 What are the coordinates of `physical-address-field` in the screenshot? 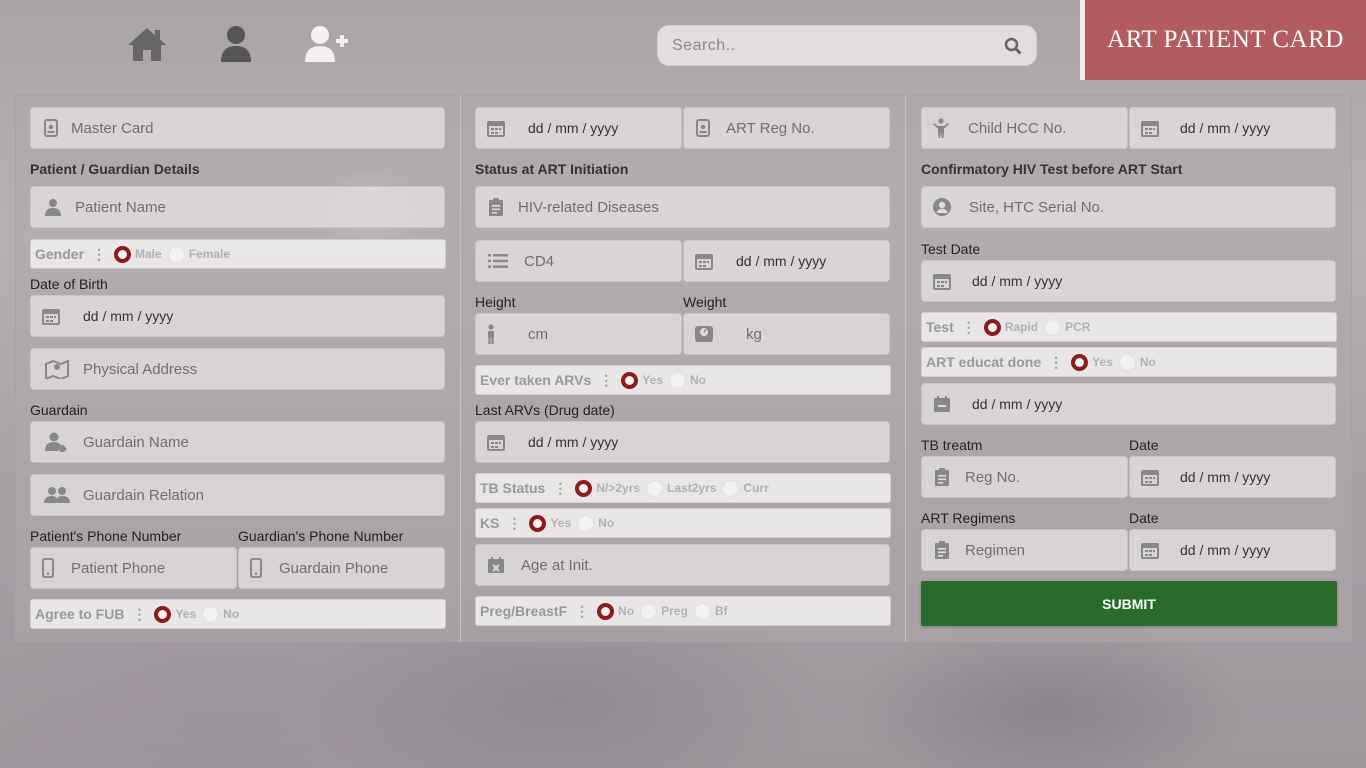 It's located at (237, 369).